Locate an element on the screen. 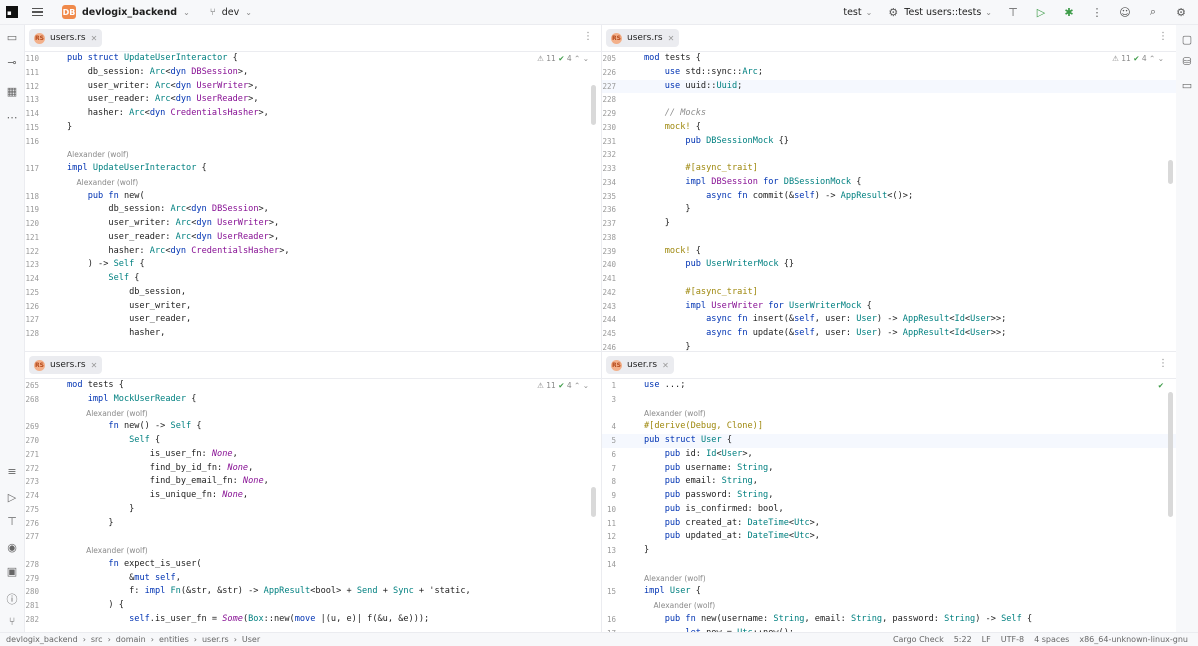 The height and width of the screenshot is (646, 1198). line-number: 265 is located at coordinates (32, 386).